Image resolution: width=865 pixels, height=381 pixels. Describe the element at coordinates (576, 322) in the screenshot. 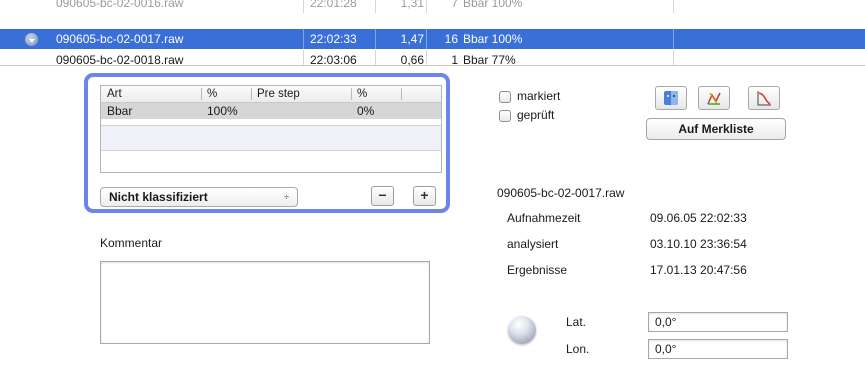

I see `lat-label: Lat.` at that location.